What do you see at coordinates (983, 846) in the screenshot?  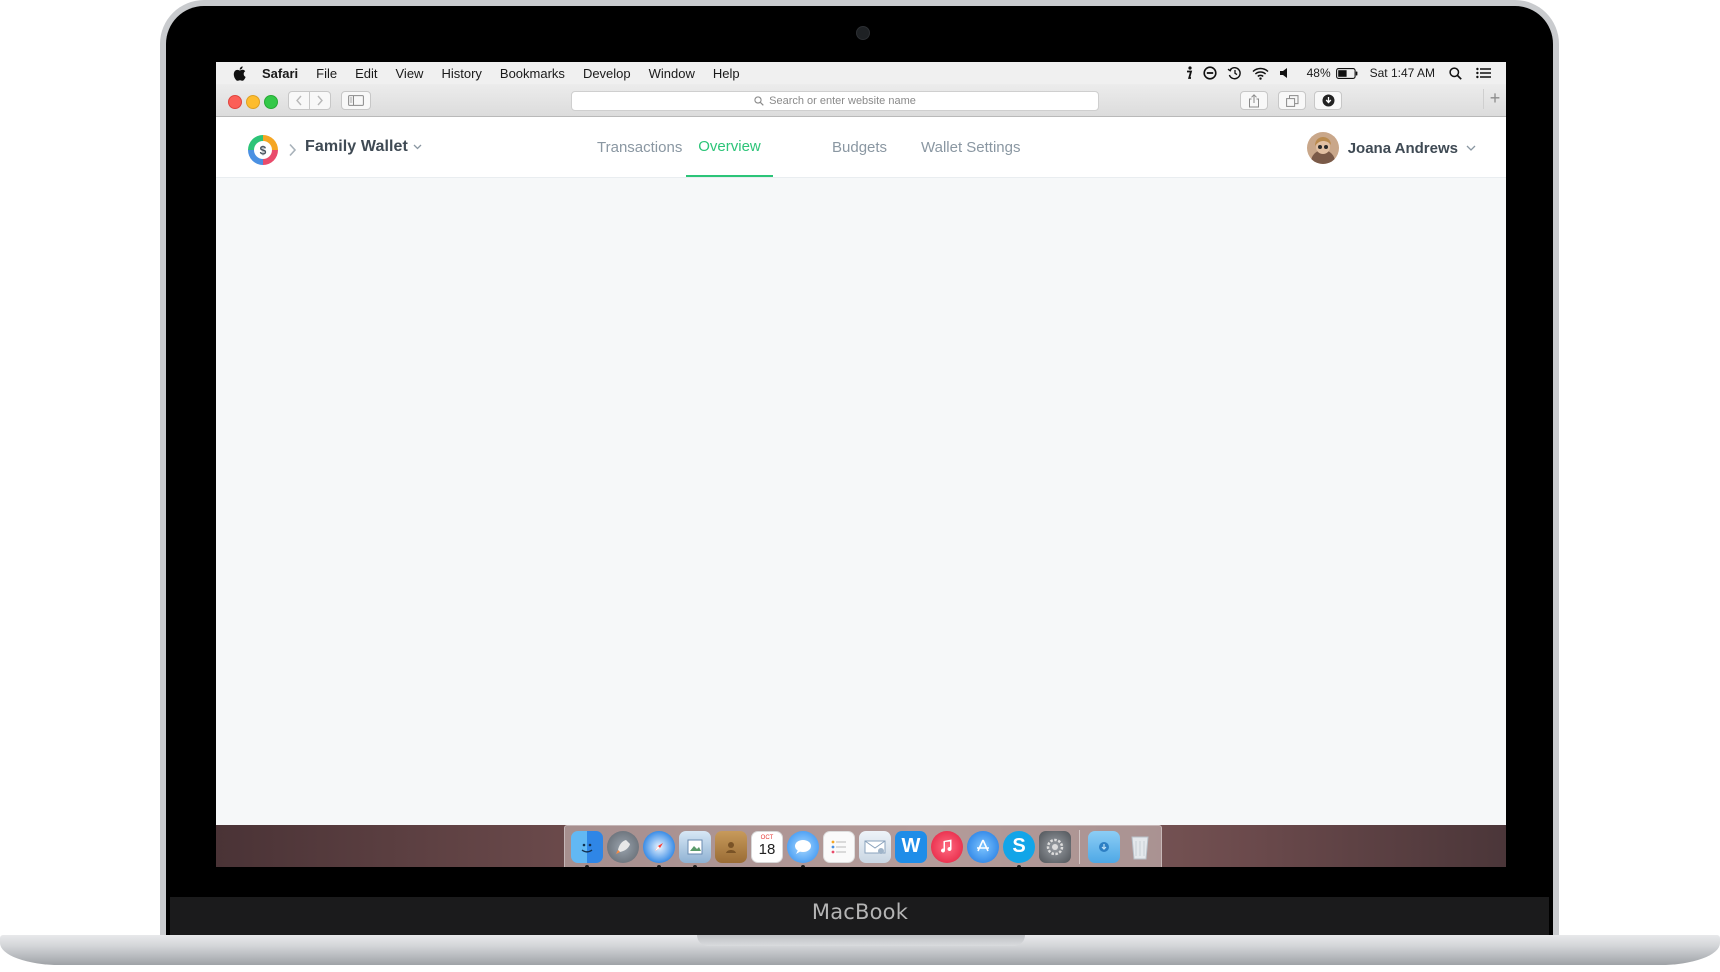 I see `app-store-icon` at bounding box center [983, 846].